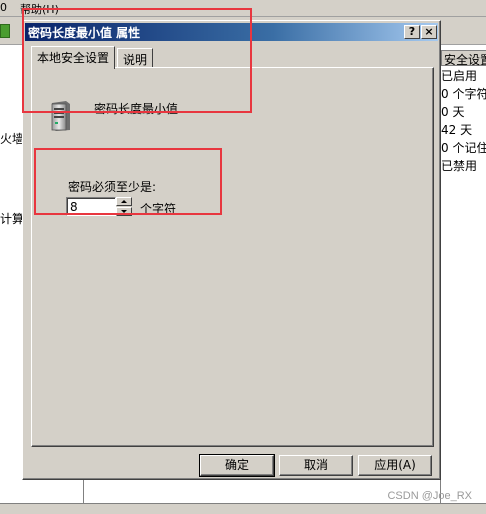 This screenshot has height=514, width=486. Describe the element at coordinates (456, 129) in the screenshot. I see `list-cell: 42 天` at that location.